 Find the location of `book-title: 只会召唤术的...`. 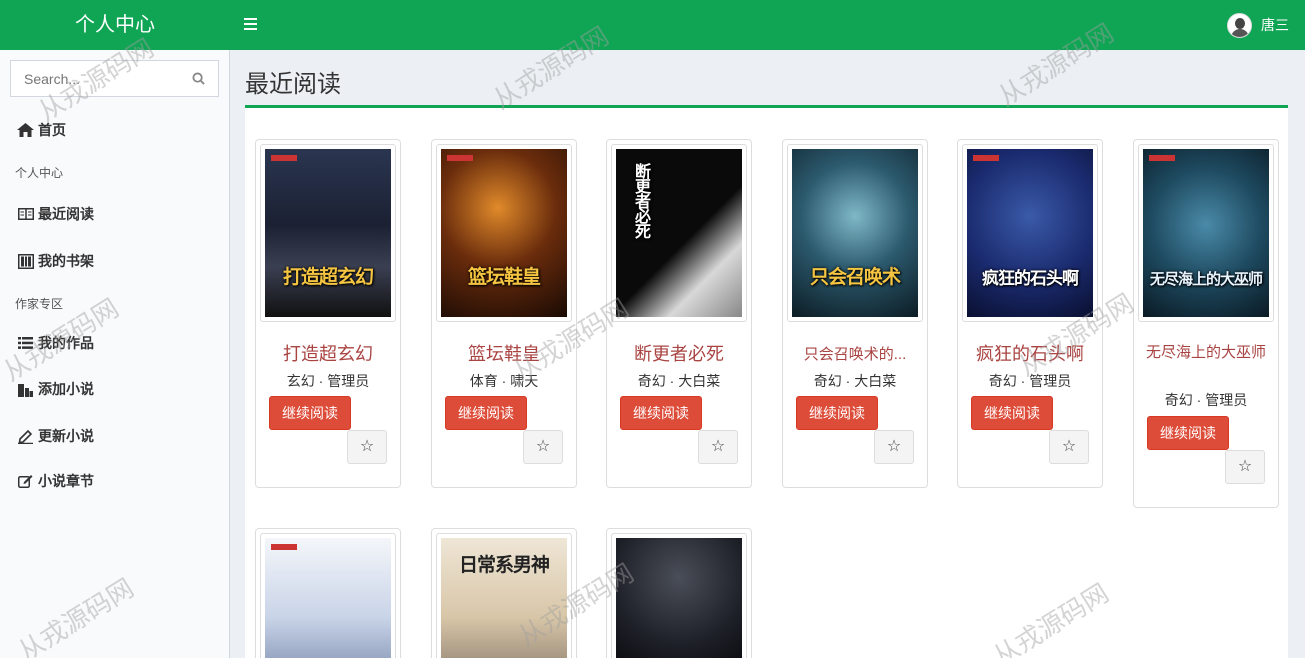

book-title: 只会召唤术的... is located at coordinates (855, 353).